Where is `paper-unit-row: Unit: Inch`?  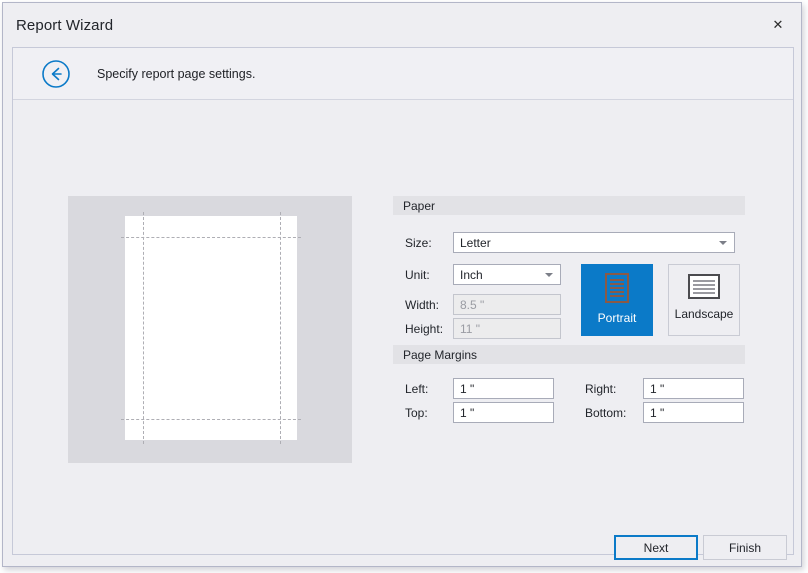 paper-unit-row: Unit: Inch is located at coordinates (483, 274).